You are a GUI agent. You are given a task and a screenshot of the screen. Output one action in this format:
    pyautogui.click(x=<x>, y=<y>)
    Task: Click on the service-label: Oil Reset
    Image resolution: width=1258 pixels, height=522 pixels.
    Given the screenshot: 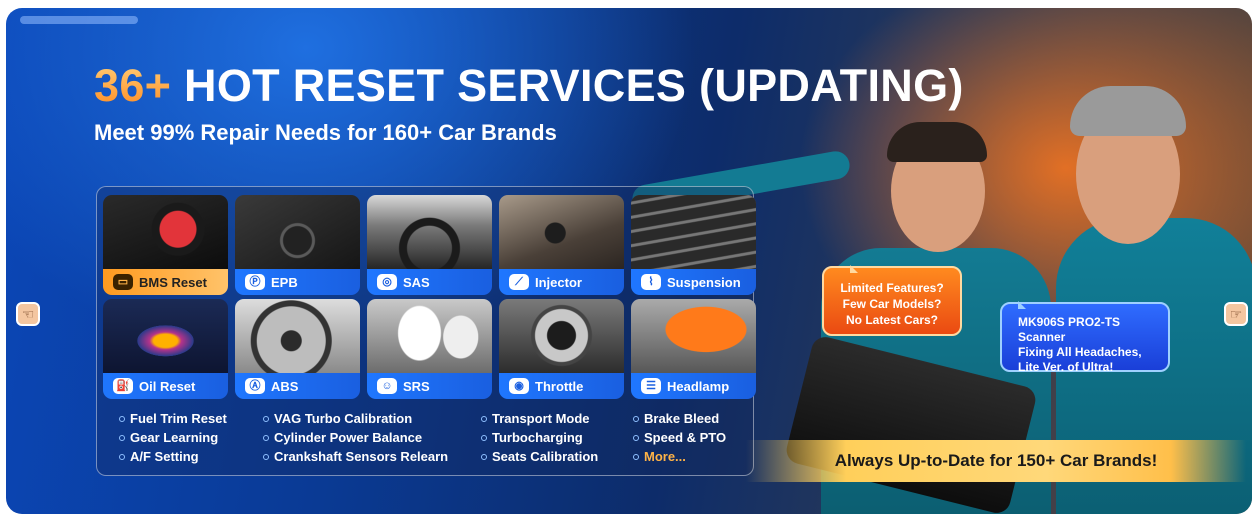 What is the action you would take?
    pyautogui.click(x=167, y=386)
    